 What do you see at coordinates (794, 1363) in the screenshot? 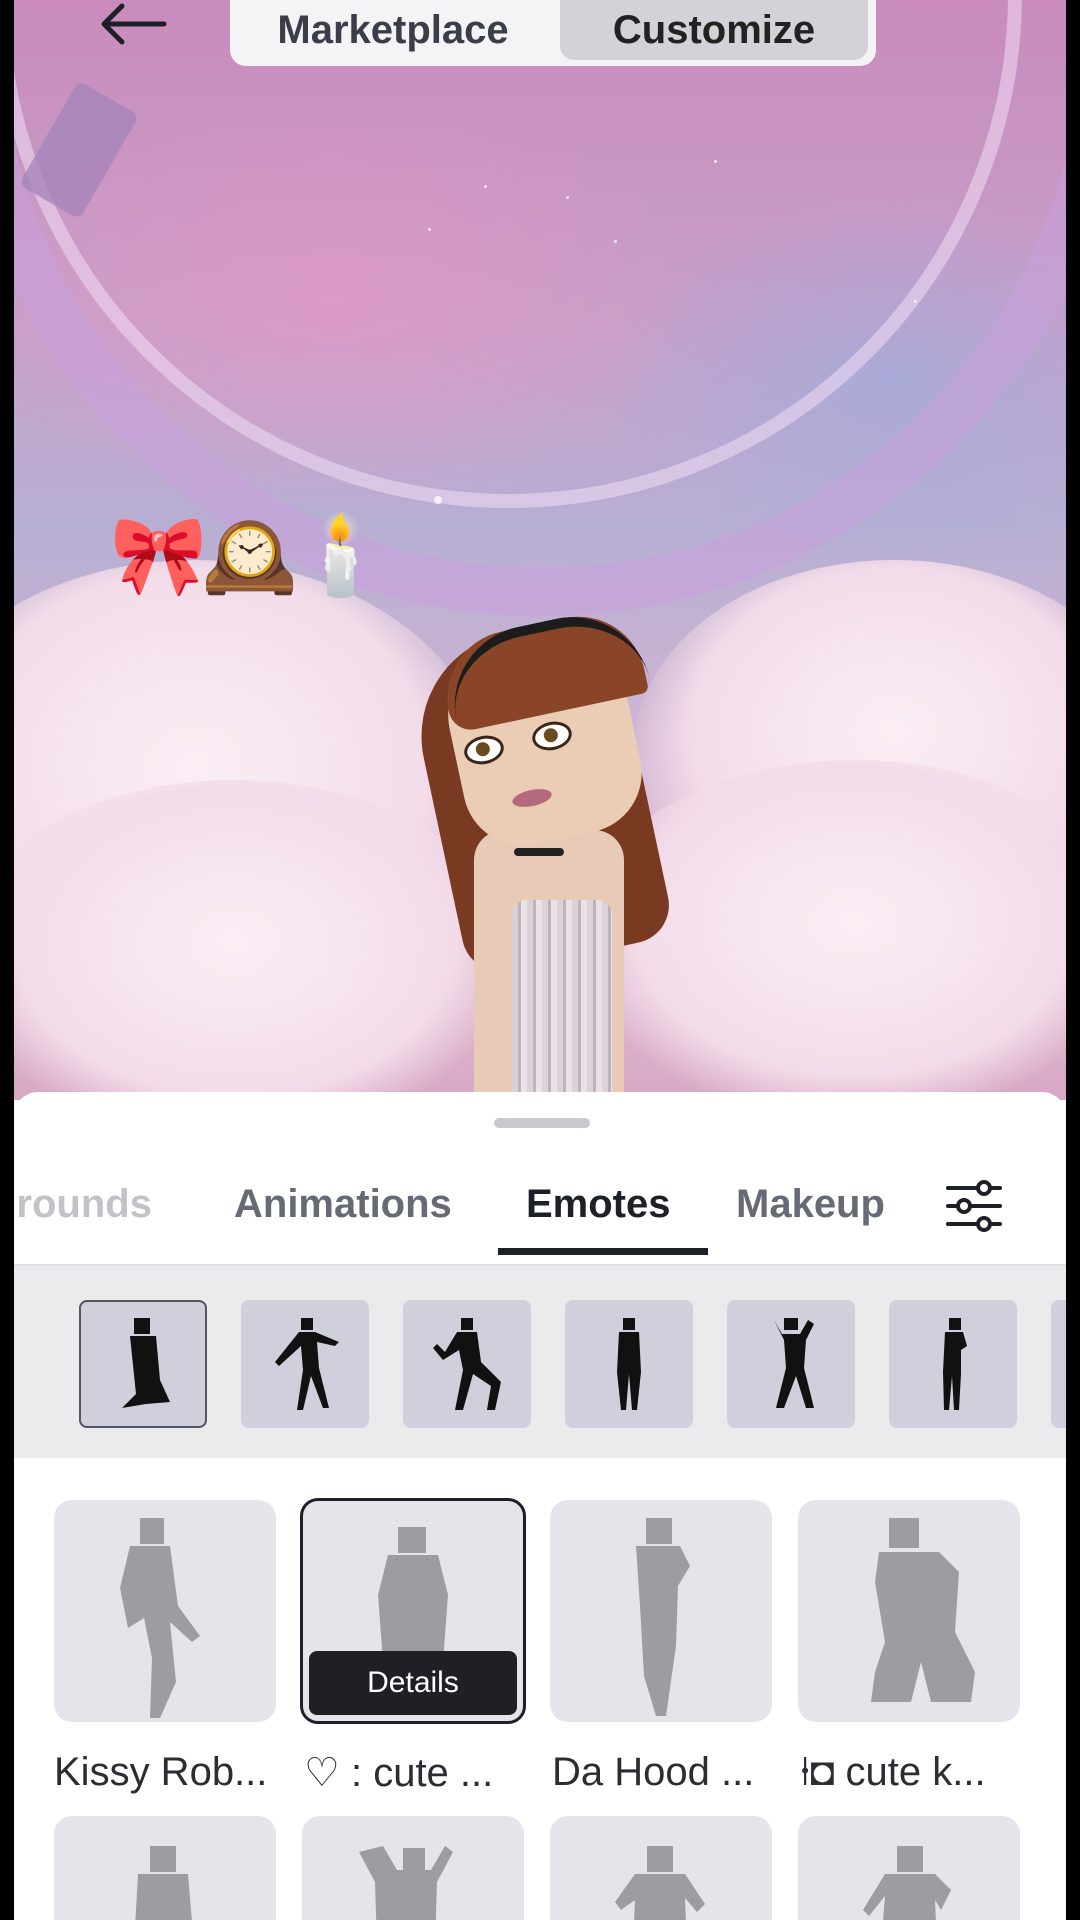
I see `hands-on-head-pose-icon` at bounding box center [794, 1363].